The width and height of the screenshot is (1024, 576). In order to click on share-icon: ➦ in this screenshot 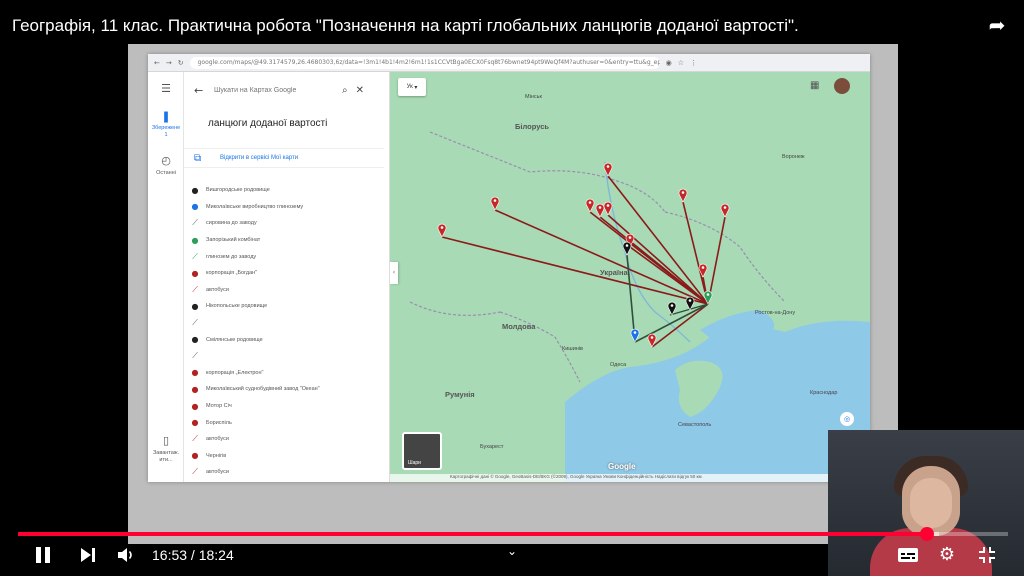, I will do `click(997, 25)`.